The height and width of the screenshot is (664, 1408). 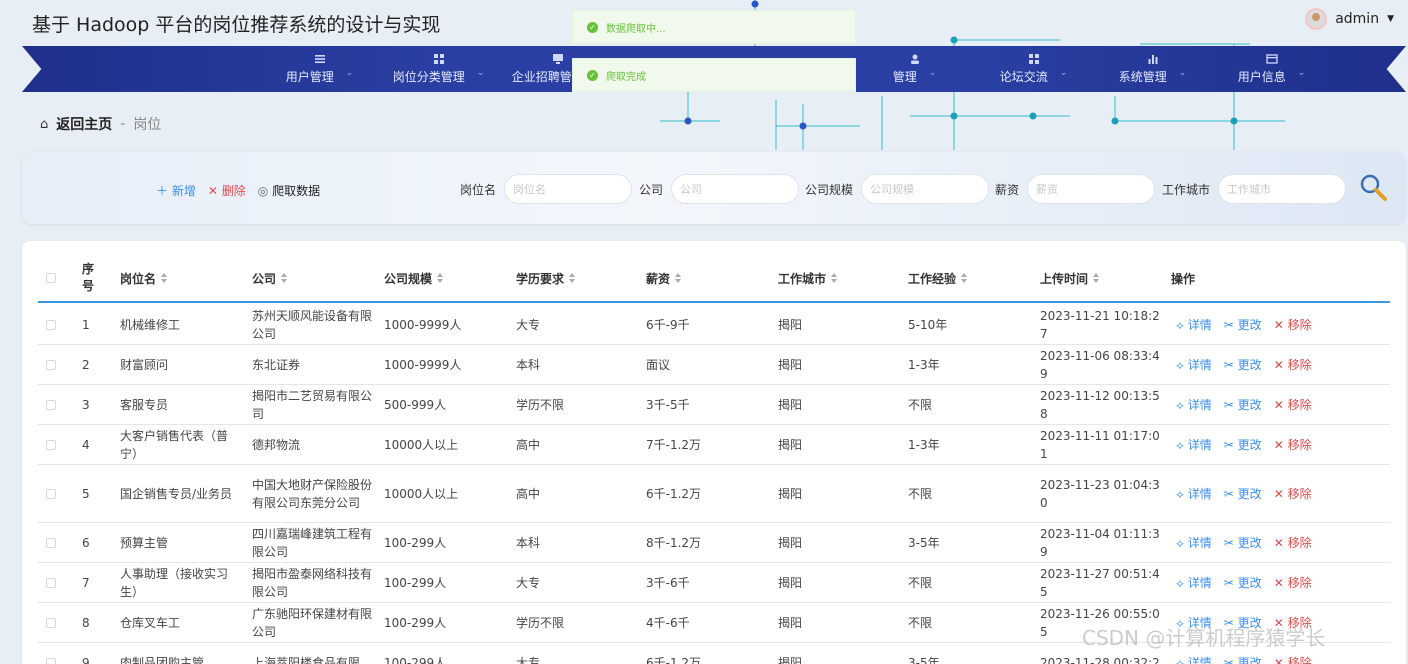 What do you see at coordinates (714, 279) in the screenshot?
I see `table-header: 序号 岗位名 公司 公司规模 学历要求 薪资 工作城市 工作经验 上传时间 操作` at bounding box center [714, 279].